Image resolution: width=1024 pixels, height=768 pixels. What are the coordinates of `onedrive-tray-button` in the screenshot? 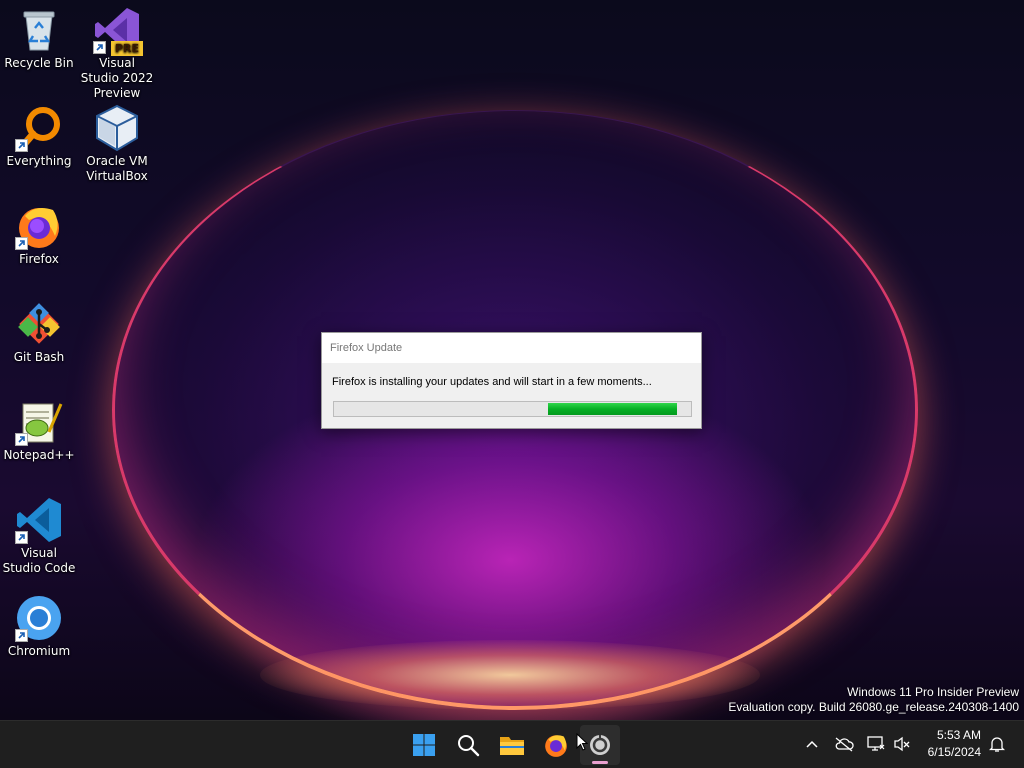 It's located at (844, 744).